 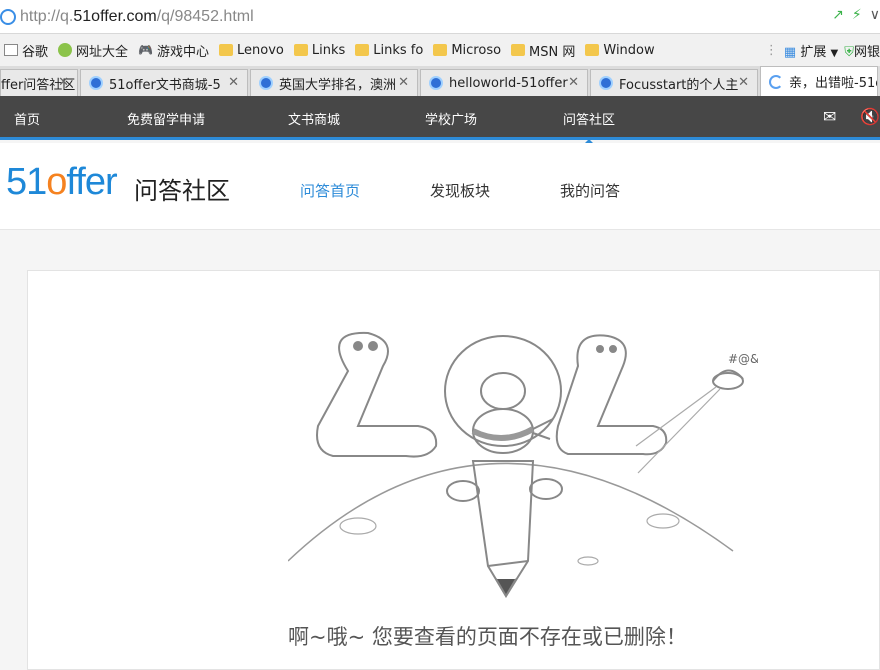 I want to click on extension-icon: ▦, so click(x=790, y=52).